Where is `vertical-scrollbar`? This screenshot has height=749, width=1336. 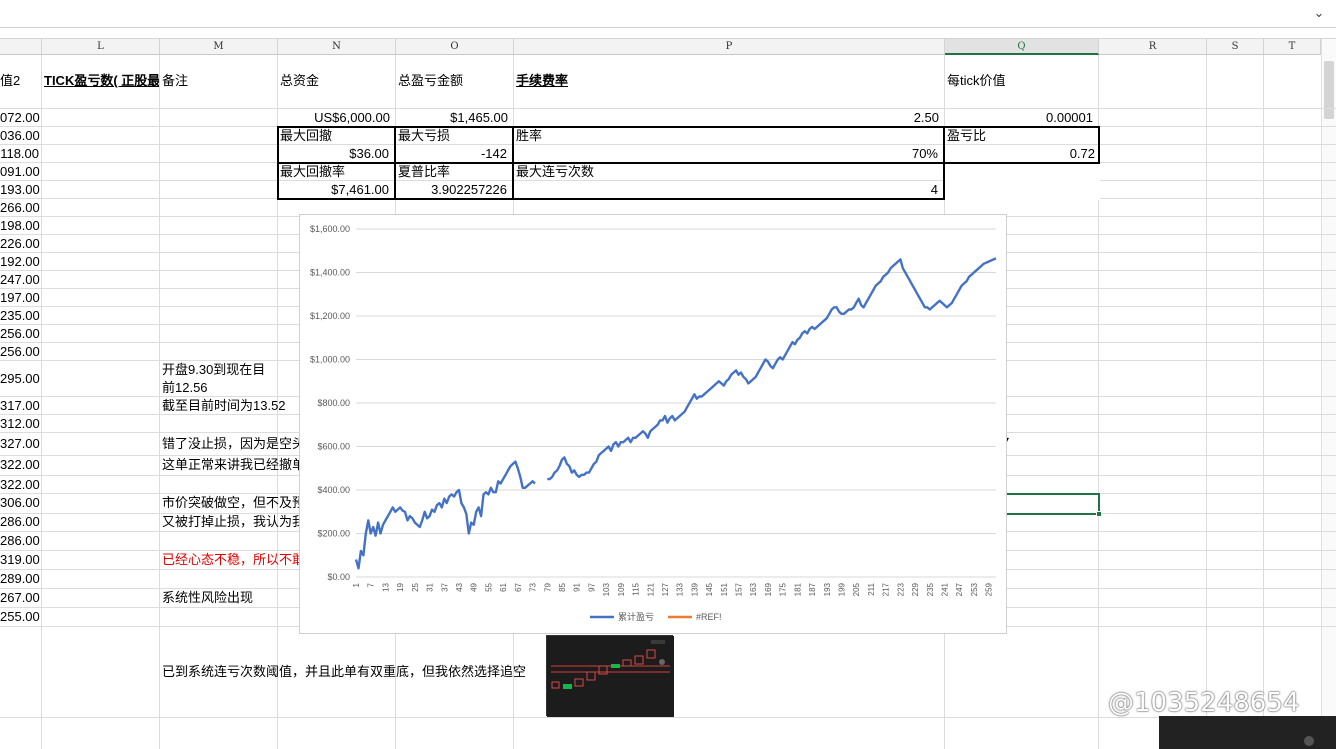
vertical-scrollbar is located at coordinates (1328, 394).